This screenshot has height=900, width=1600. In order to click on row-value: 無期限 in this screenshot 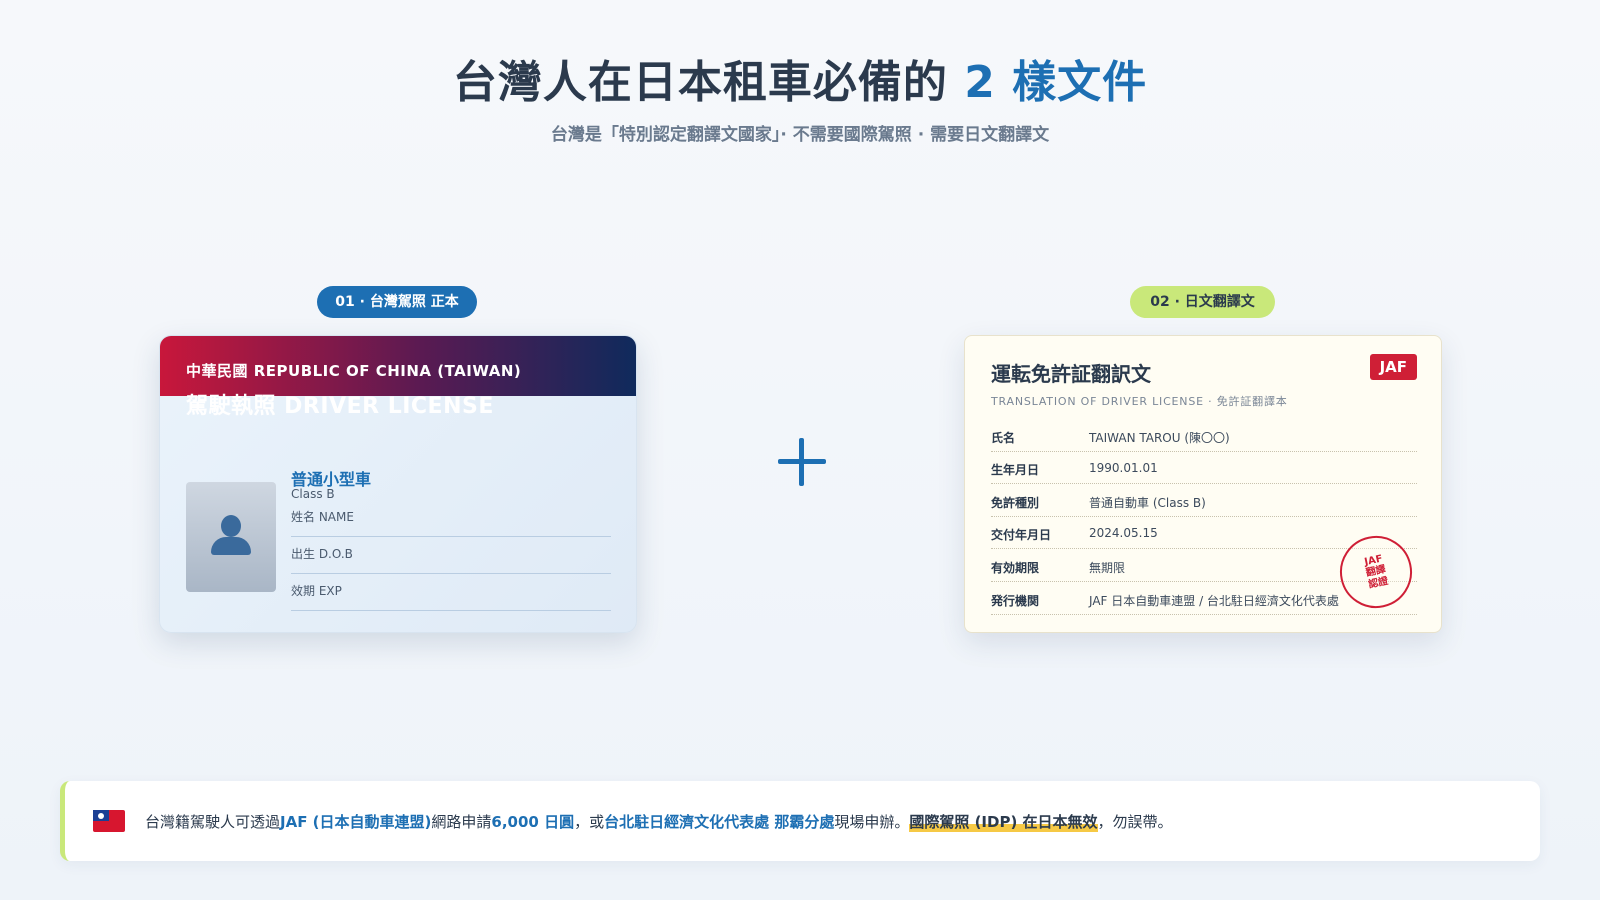, I will do `click(1107, 568)`.